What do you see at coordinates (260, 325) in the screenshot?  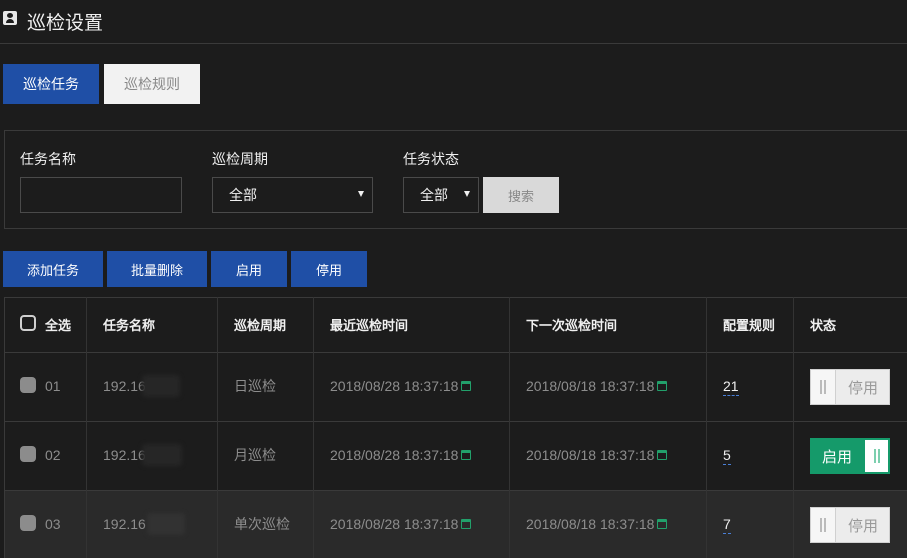 I see `column-header-period: 巡检周期` at bounding box center [260, 325].